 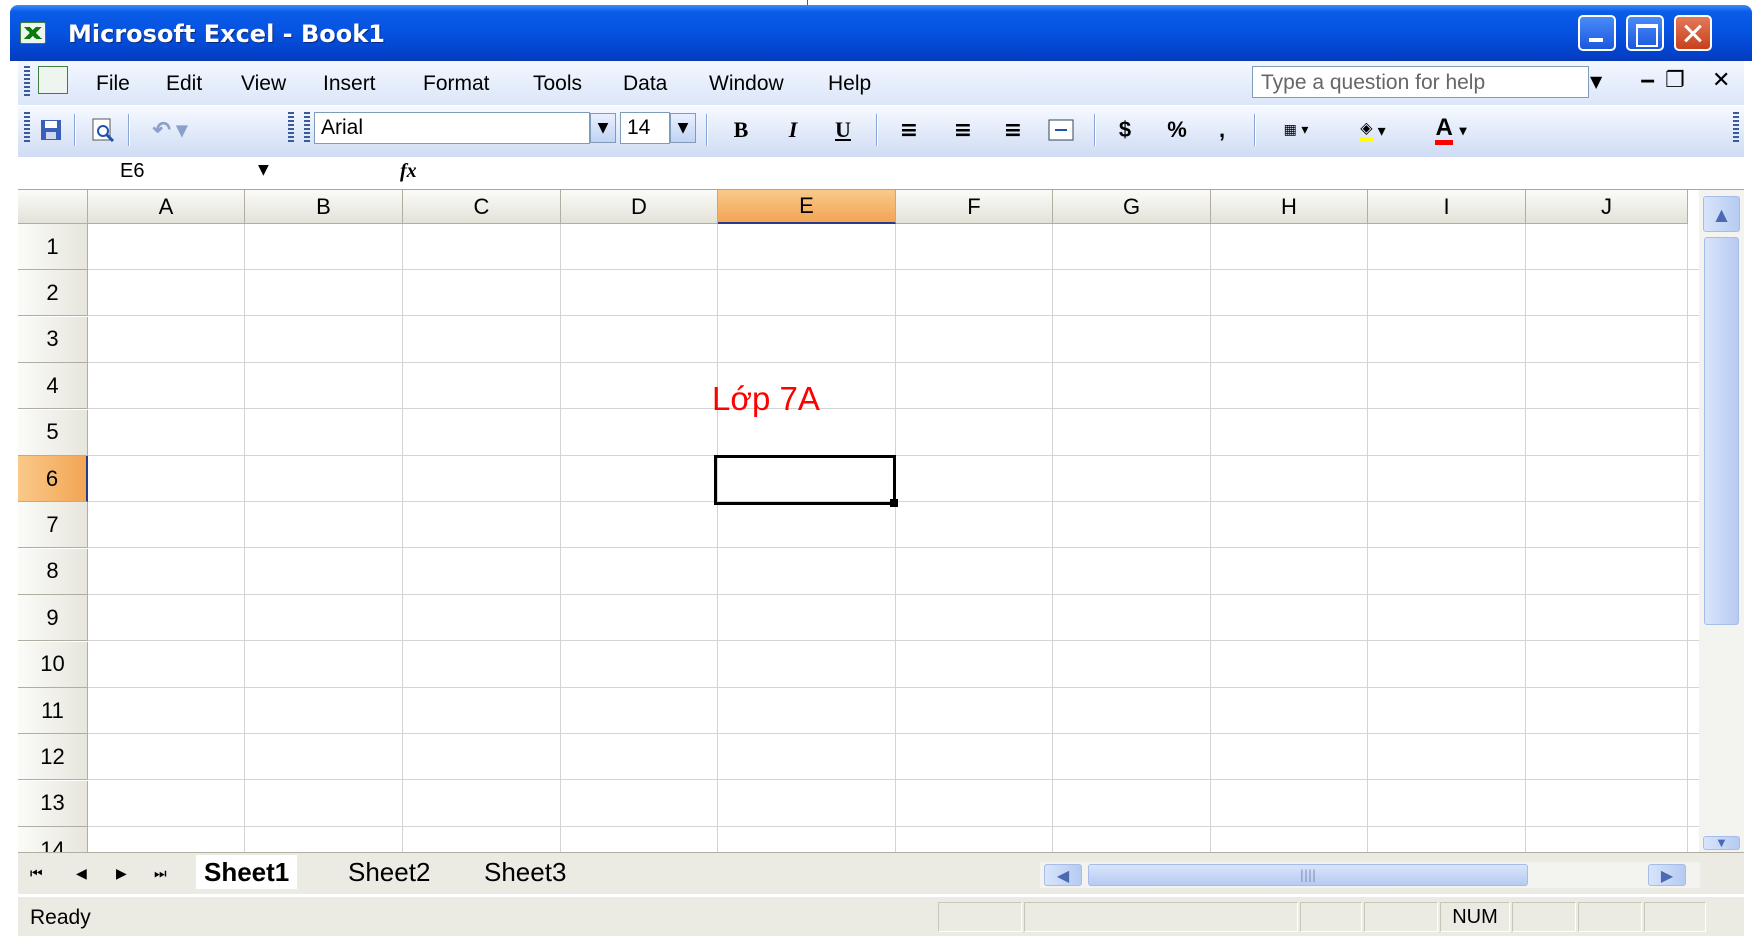 I want to click on column-header-d: D, so click(x=639, y=207).